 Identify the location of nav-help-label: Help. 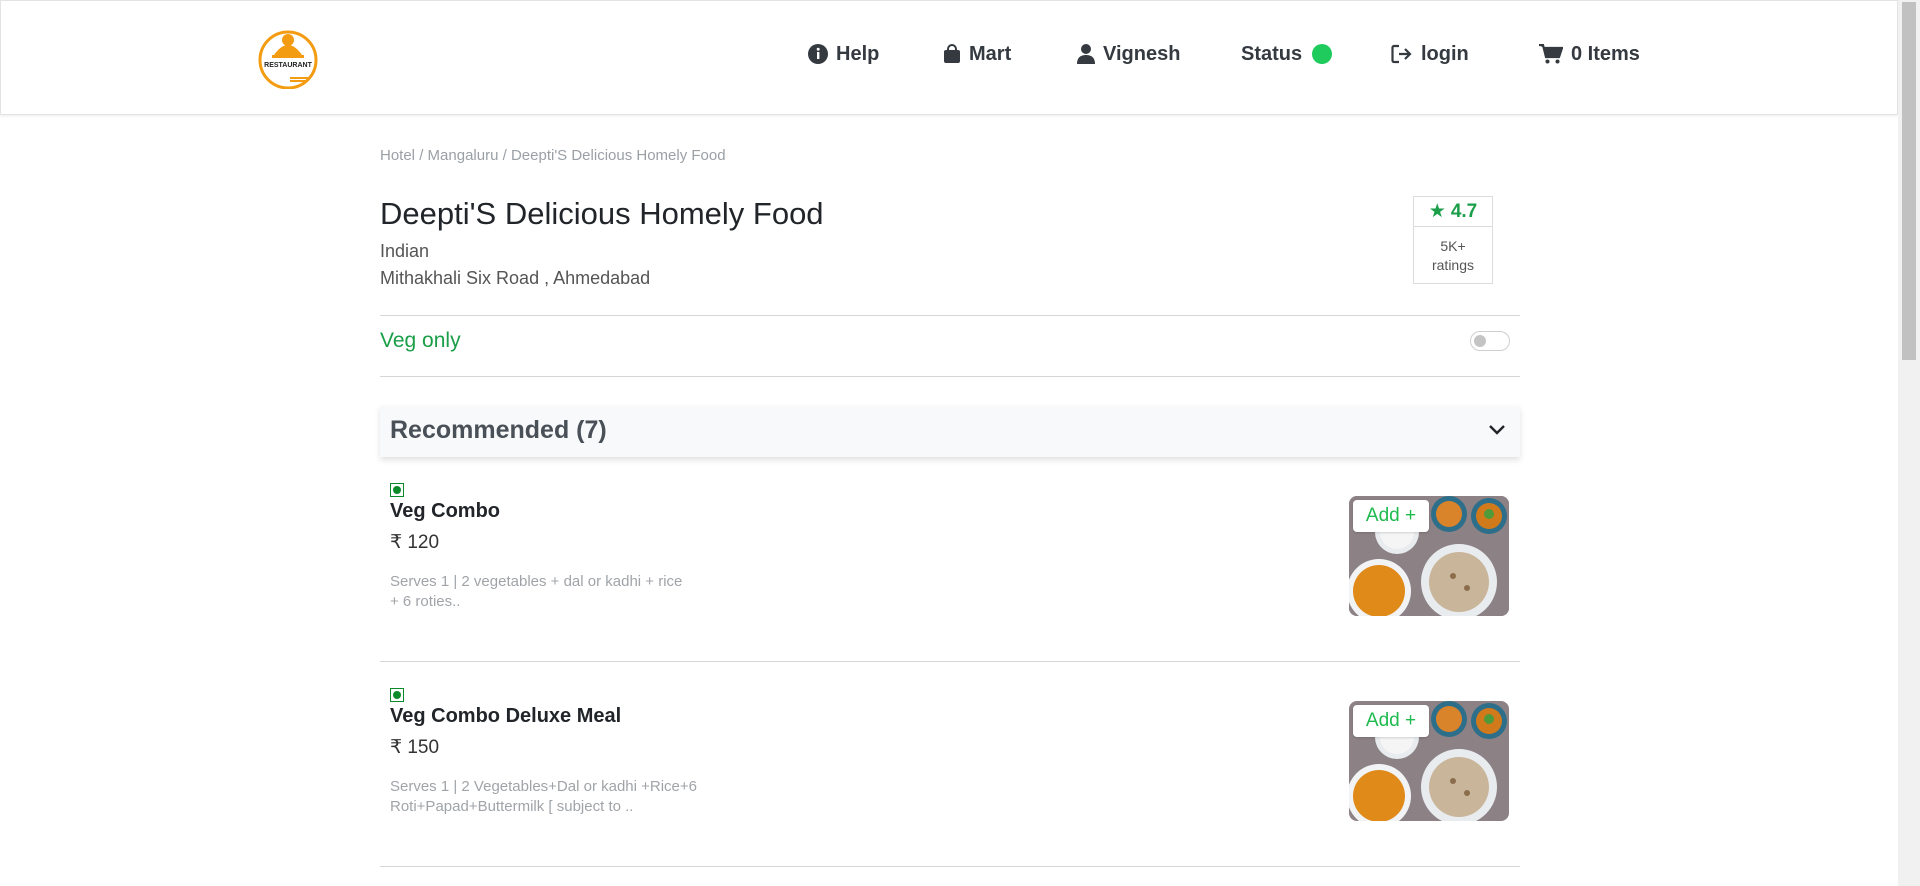
(858, 53).